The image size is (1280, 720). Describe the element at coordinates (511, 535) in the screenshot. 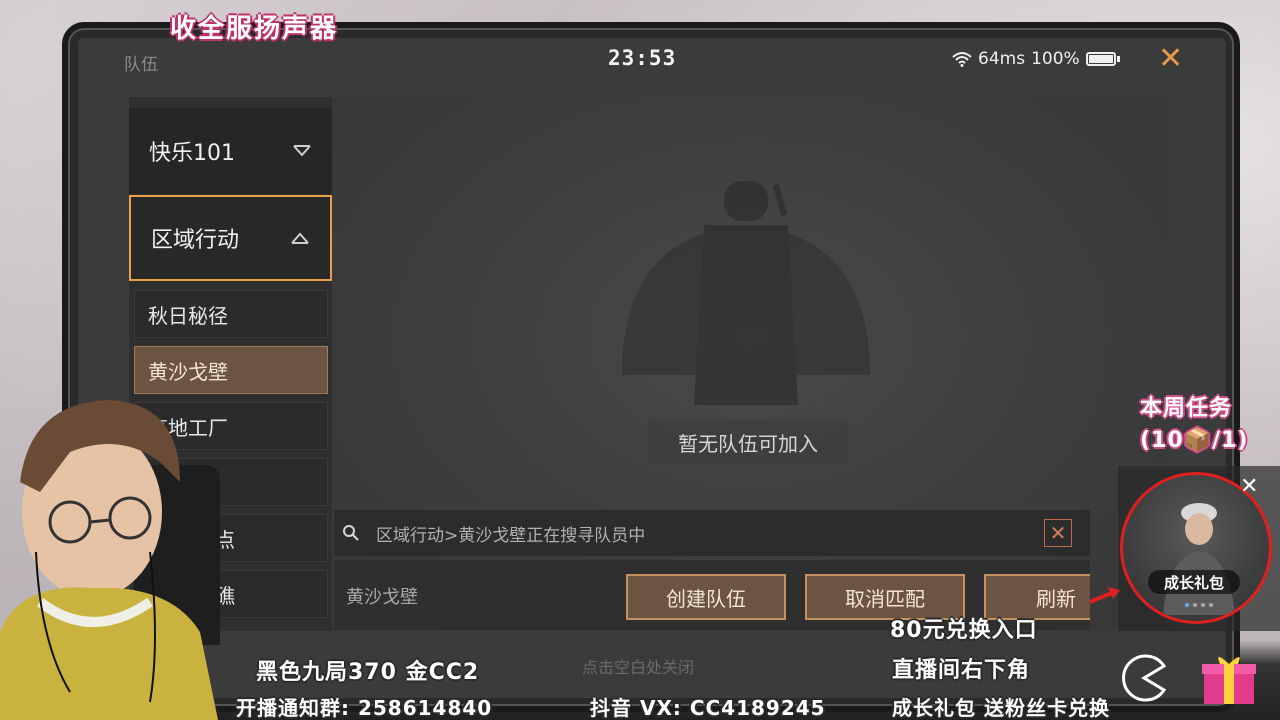

I see `matchmaking-status-text: 区域行动>黄沙戈壁正在搜寻队员中` at that location.